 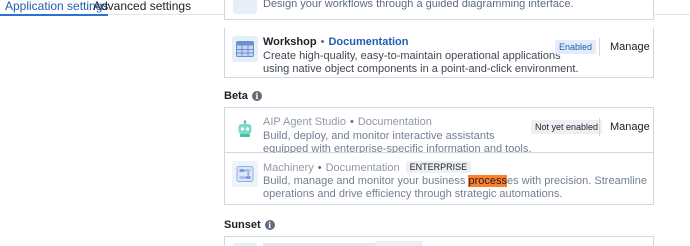 I want to click on robot-icon, so click(x=245, y=129).